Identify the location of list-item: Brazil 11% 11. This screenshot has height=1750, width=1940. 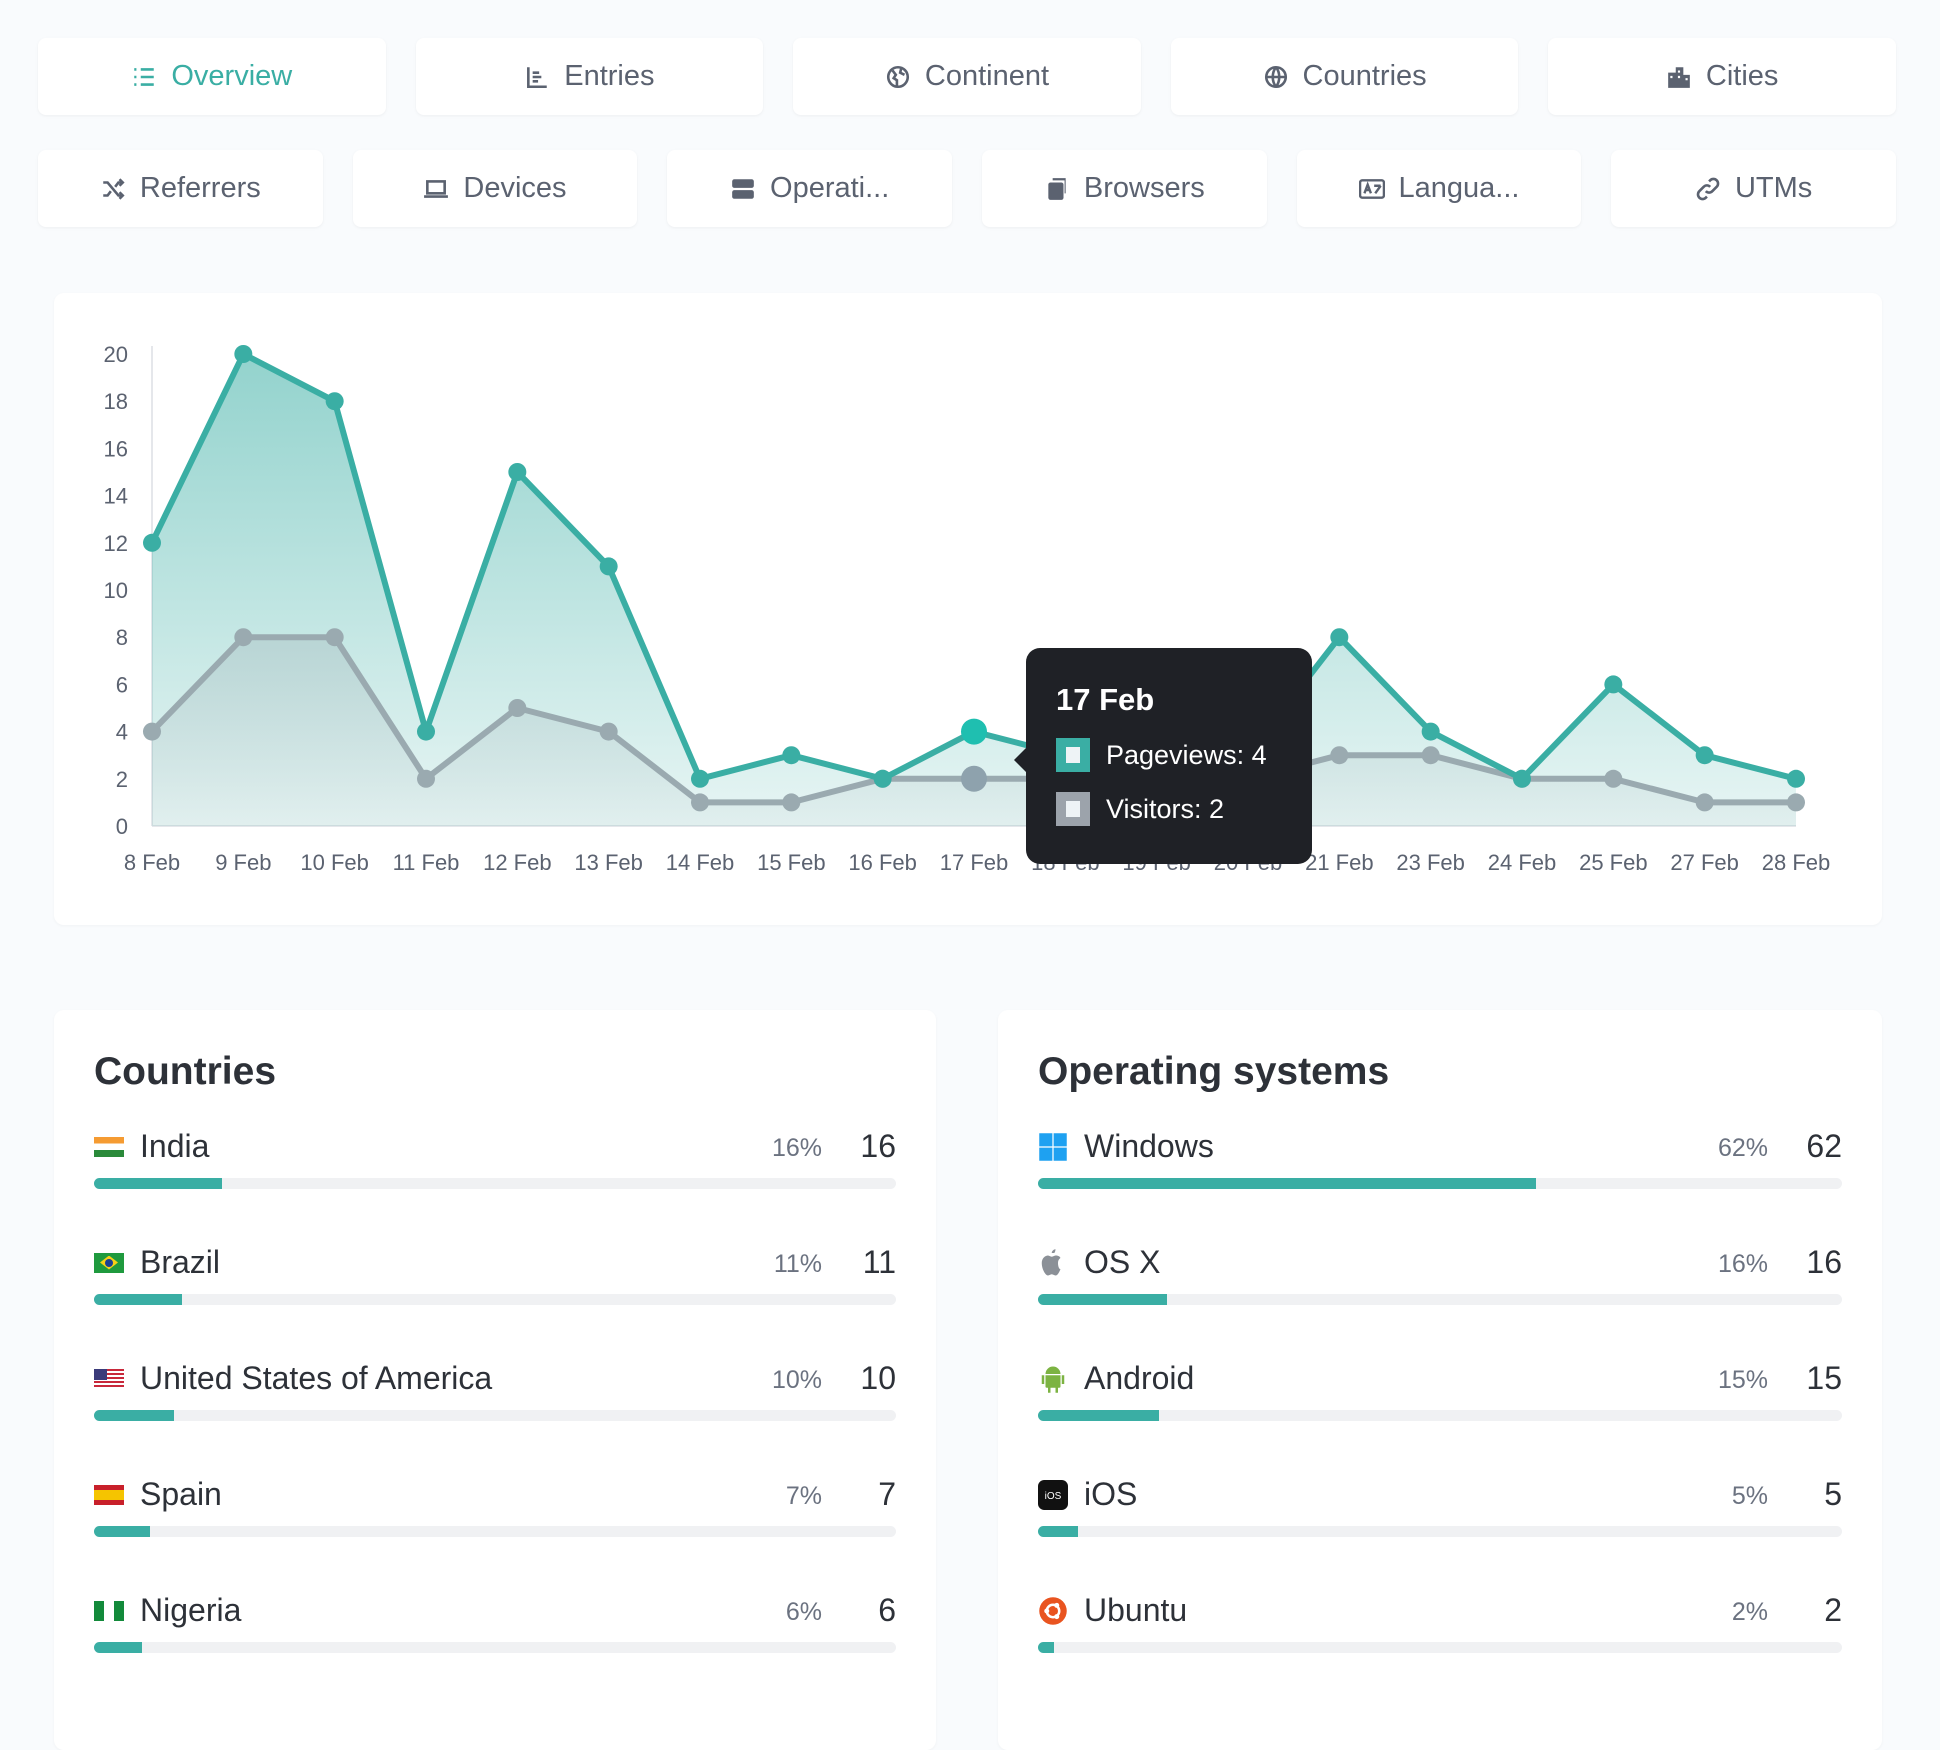
(495, 1279).